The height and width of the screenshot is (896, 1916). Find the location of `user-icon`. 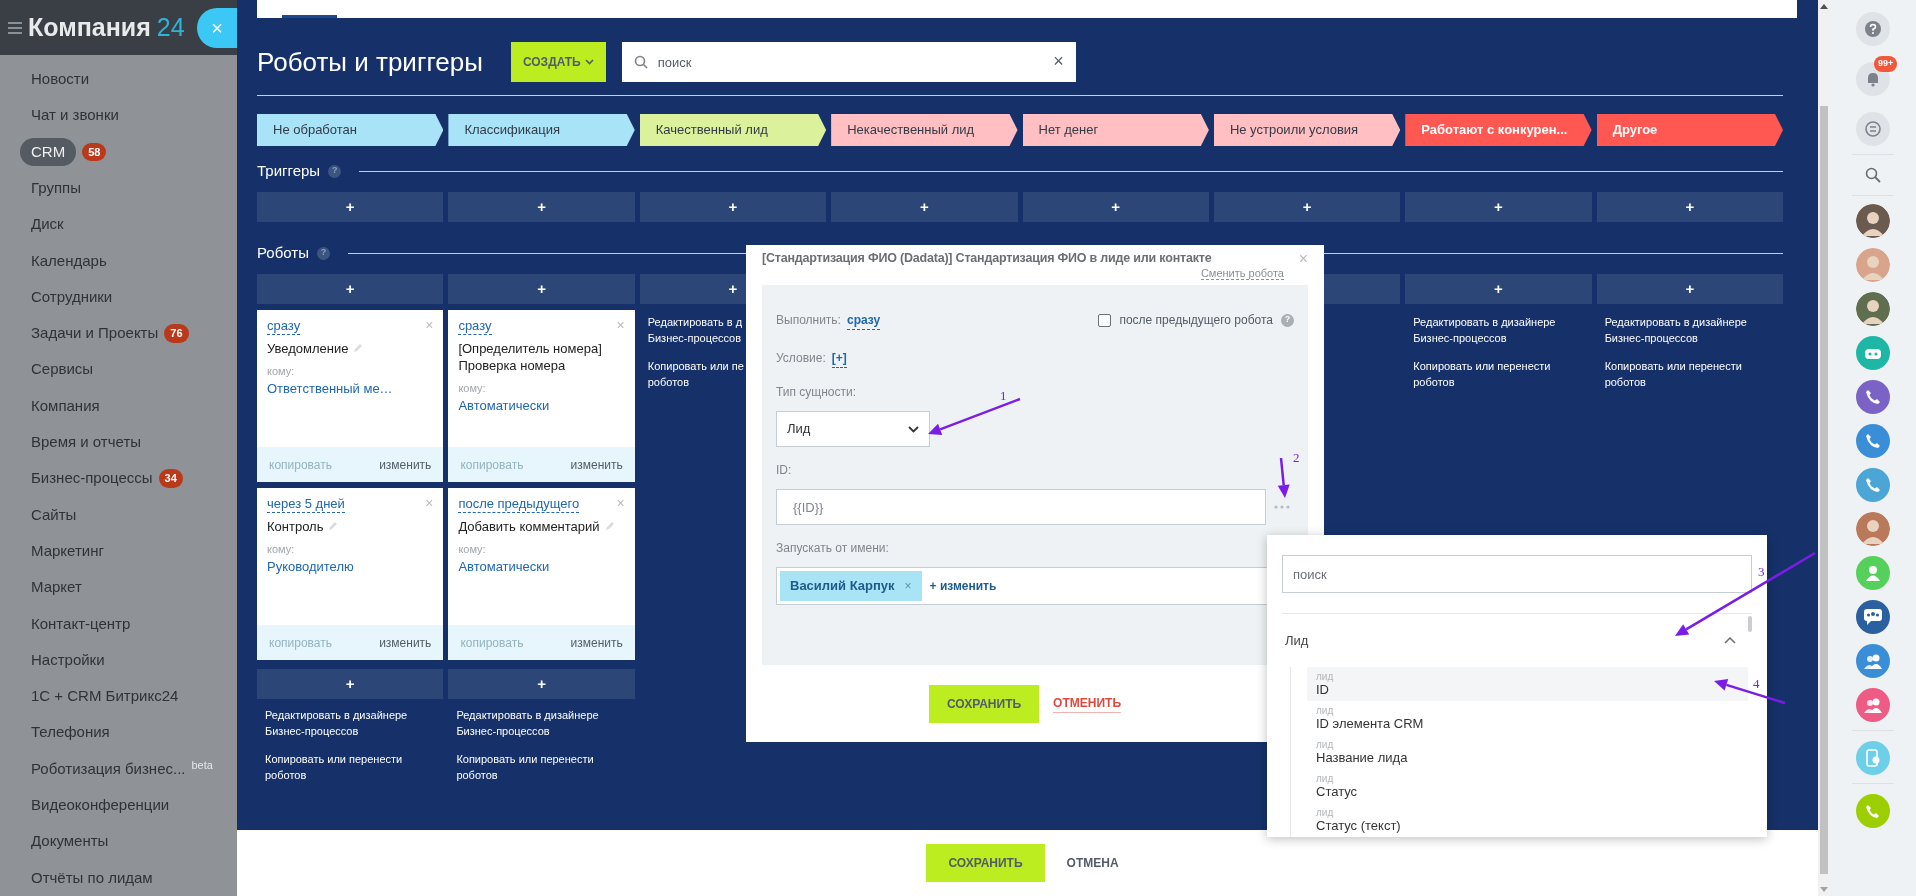

user-icon is located at coordinates (1873, 573).